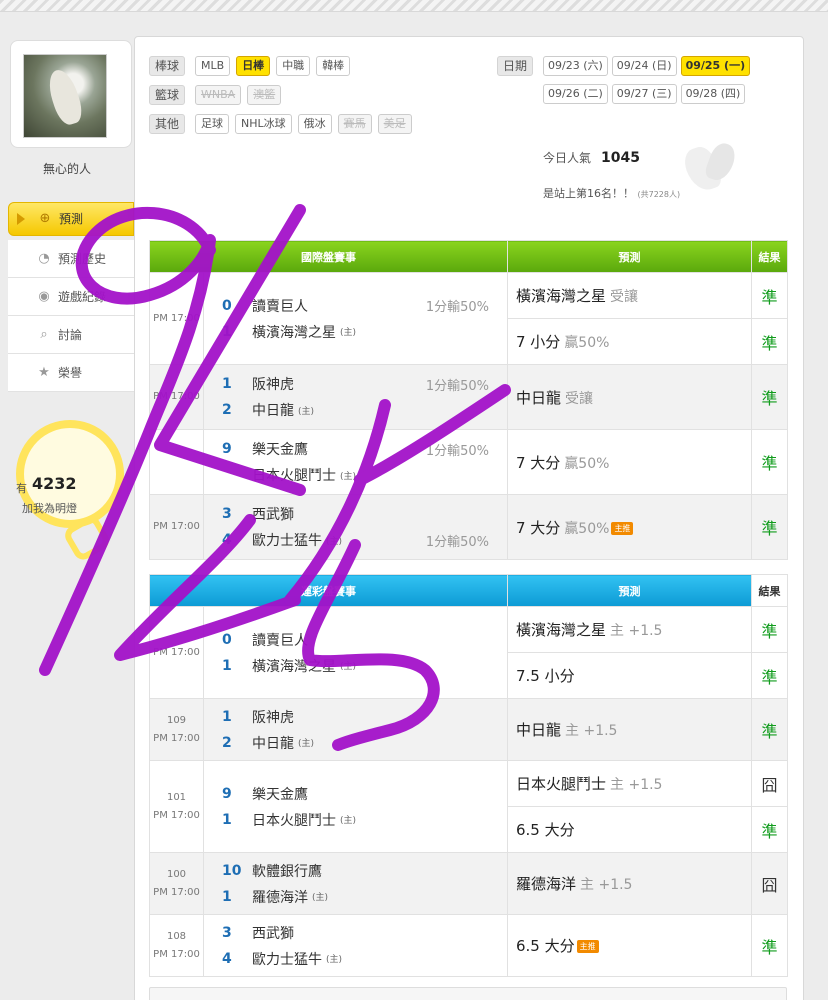 This screenshot has width=828, height=1000. I want to click on filter-chip-nfl: 美足, so click(394, 124).